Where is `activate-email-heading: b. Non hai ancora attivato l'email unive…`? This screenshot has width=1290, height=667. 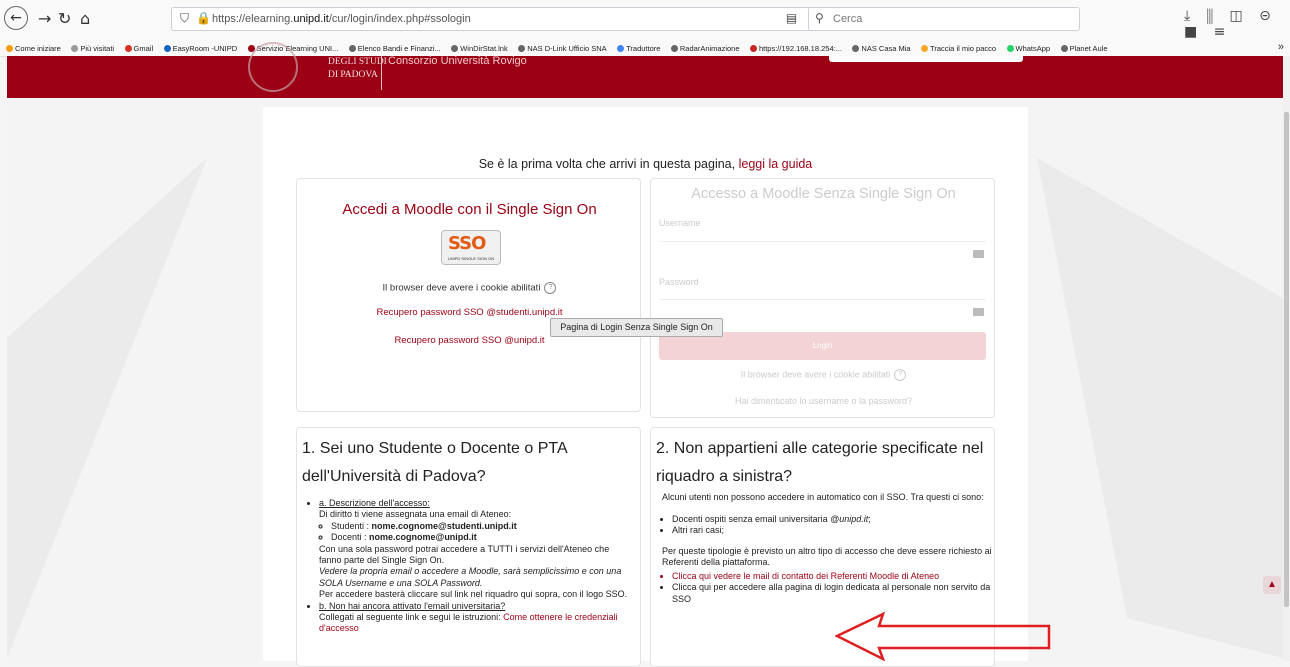 activate-email-heading: b. Non hai ancora attivato l'email unive… is located at coordinates (412, 606).